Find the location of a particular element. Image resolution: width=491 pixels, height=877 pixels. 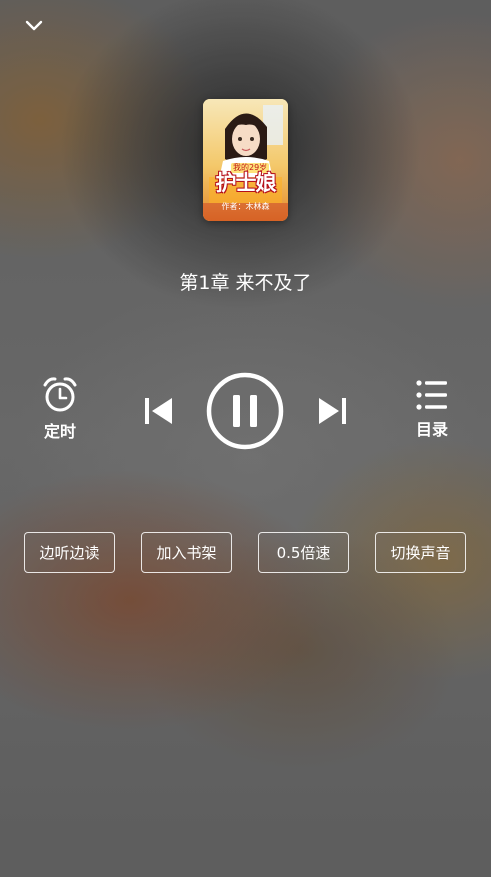

add-to-bookshelf-button: 加入书架 is located at coordinates (186, 552).